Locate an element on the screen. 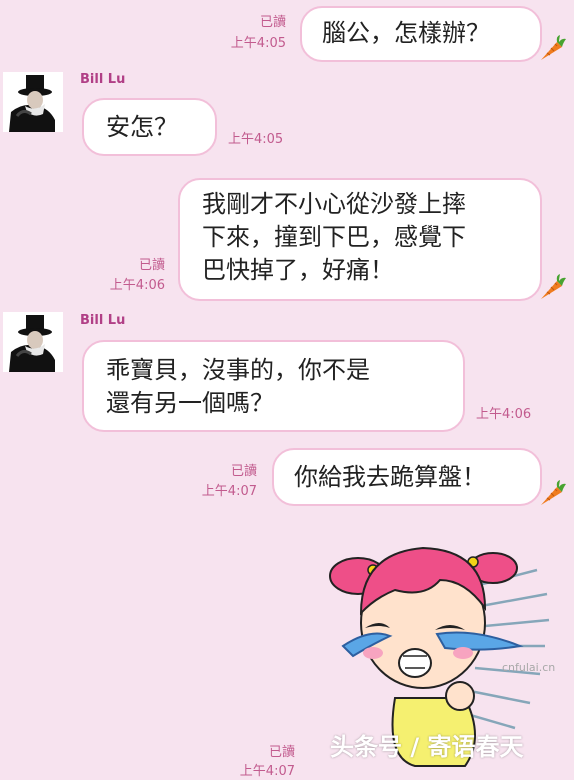 This screenshot has height=780, width=574. message-bubble: 我剛才不小心從沙發上摔 下來，撞到下巴，感覺下 巴快掉了，好痛！ is located at coordinates (360, 239).